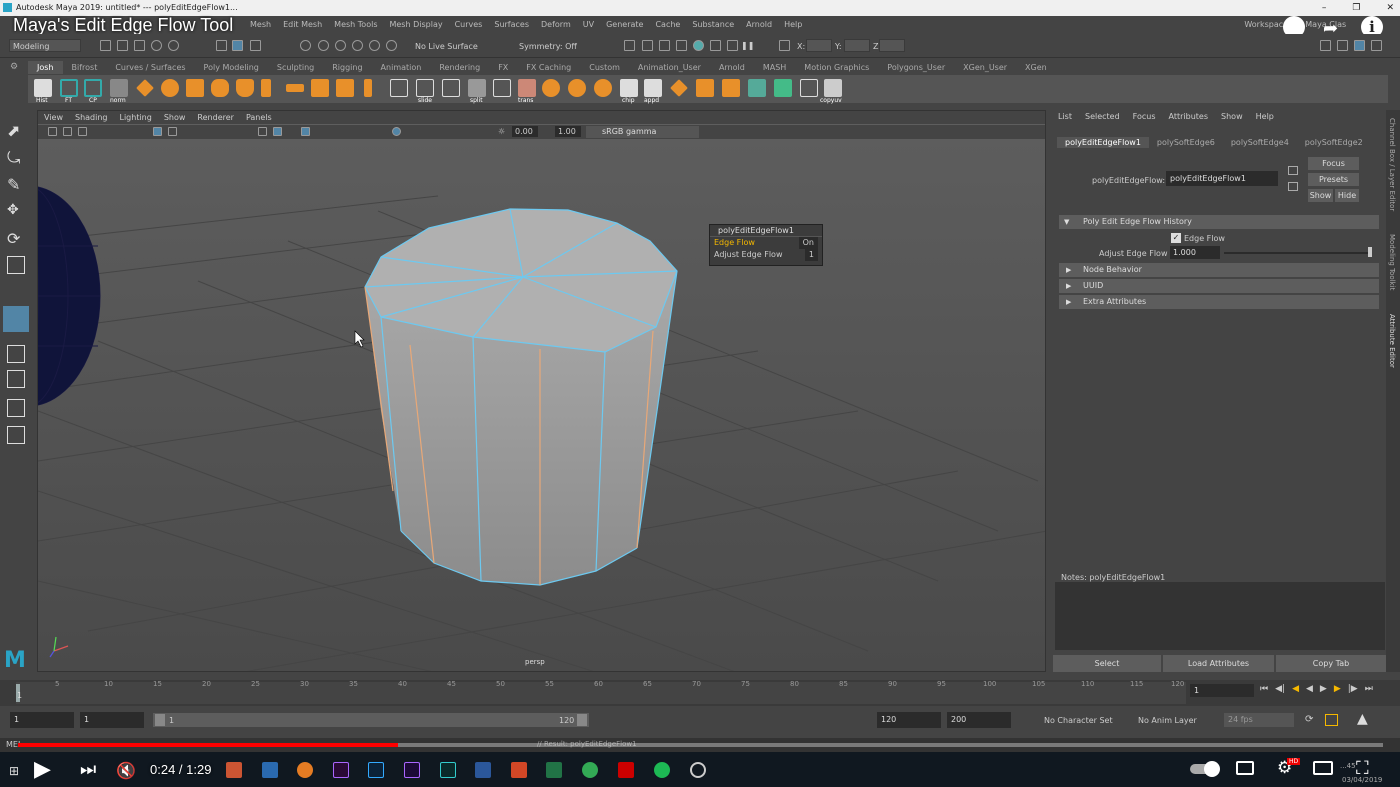 This screenshot has width=1400, height=787. Describe the element at coordinates (266, 88) in the screenshot. I see `extrude-icon` at that location.